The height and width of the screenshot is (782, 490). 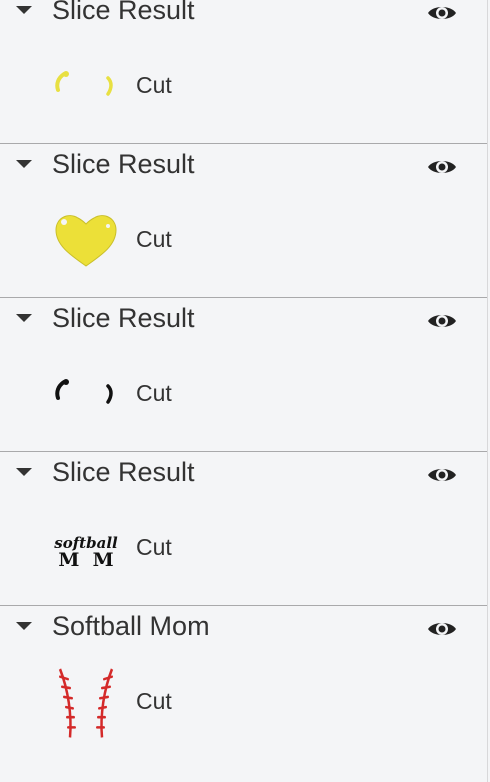 I want to click on black-stitches-thumbnail, so click(x=84, y=391).